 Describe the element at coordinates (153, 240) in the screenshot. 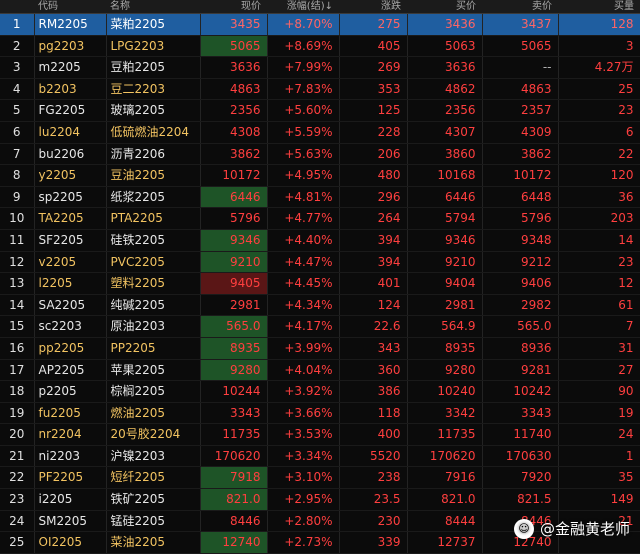

I see `contract-name: 硅铁2205` at that location.